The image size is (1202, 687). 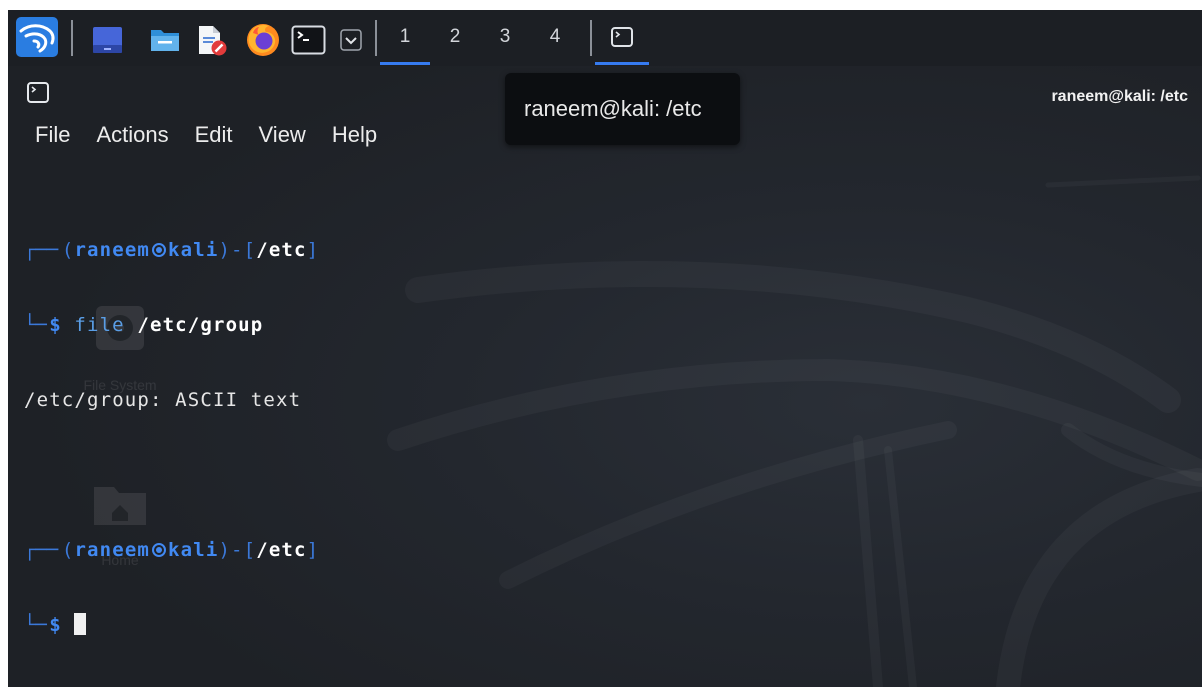 I want to click on show-desktop-icon, so click(x=107, y=40).